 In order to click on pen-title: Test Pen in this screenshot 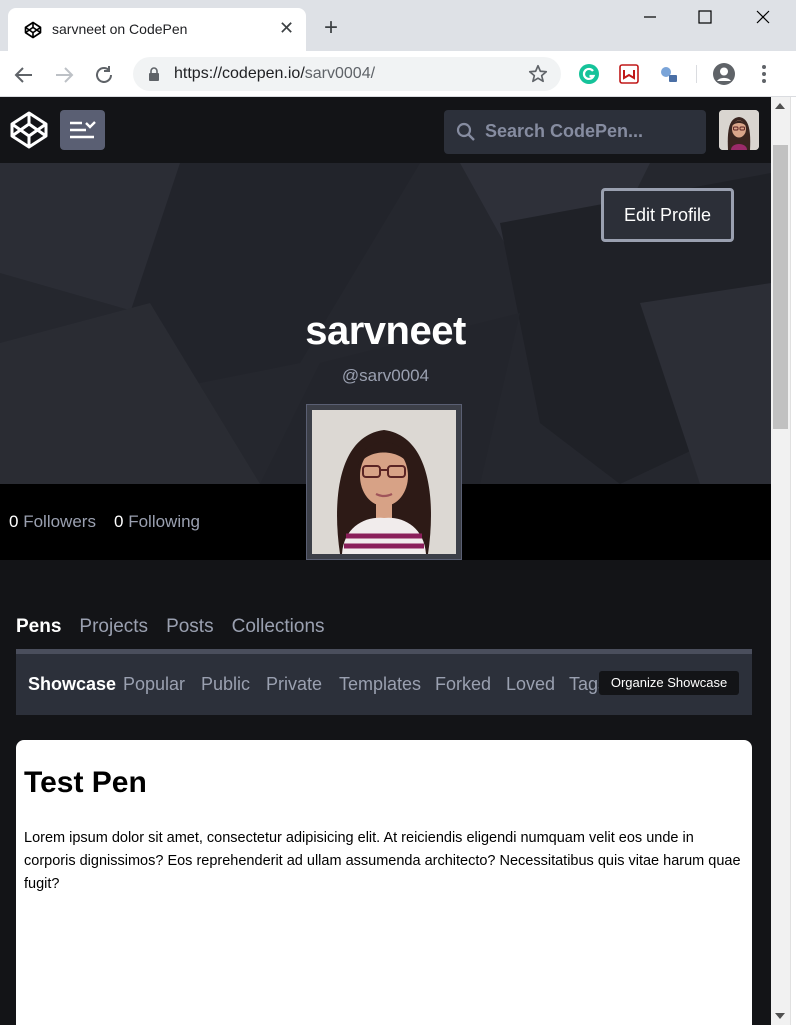, I will do `click(85, 782)`.